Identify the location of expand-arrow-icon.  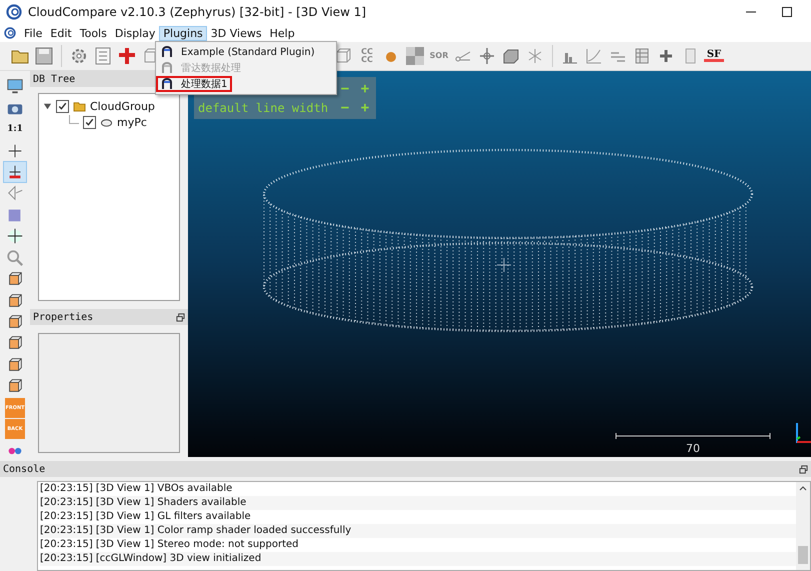
(47, 106).